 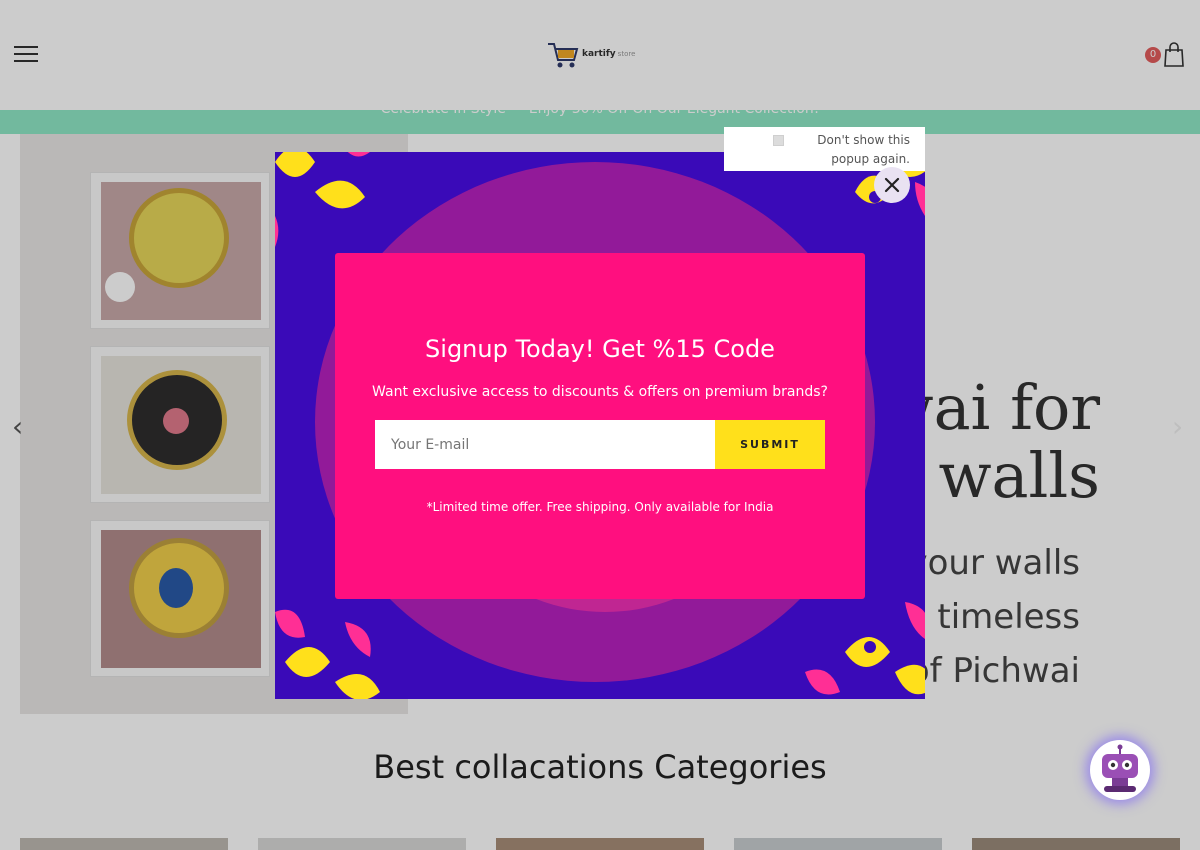 I want to click on close-popup-button, so click(x=892, y=185).